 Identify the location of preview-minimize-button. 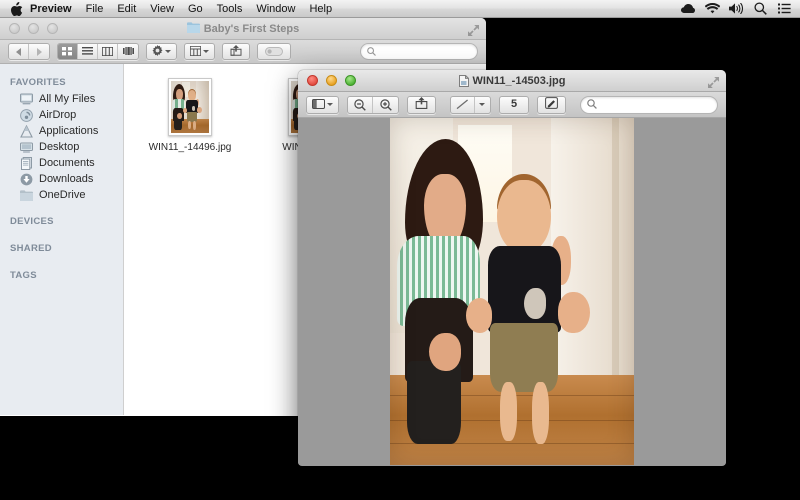
(331, 80).